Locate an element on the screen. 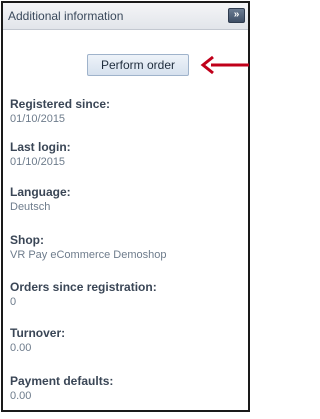 The height and width of the screenshot is (419, 320). field-payment-defaults: Payment defaults: 0.00 is located at coordinates (61, 388).